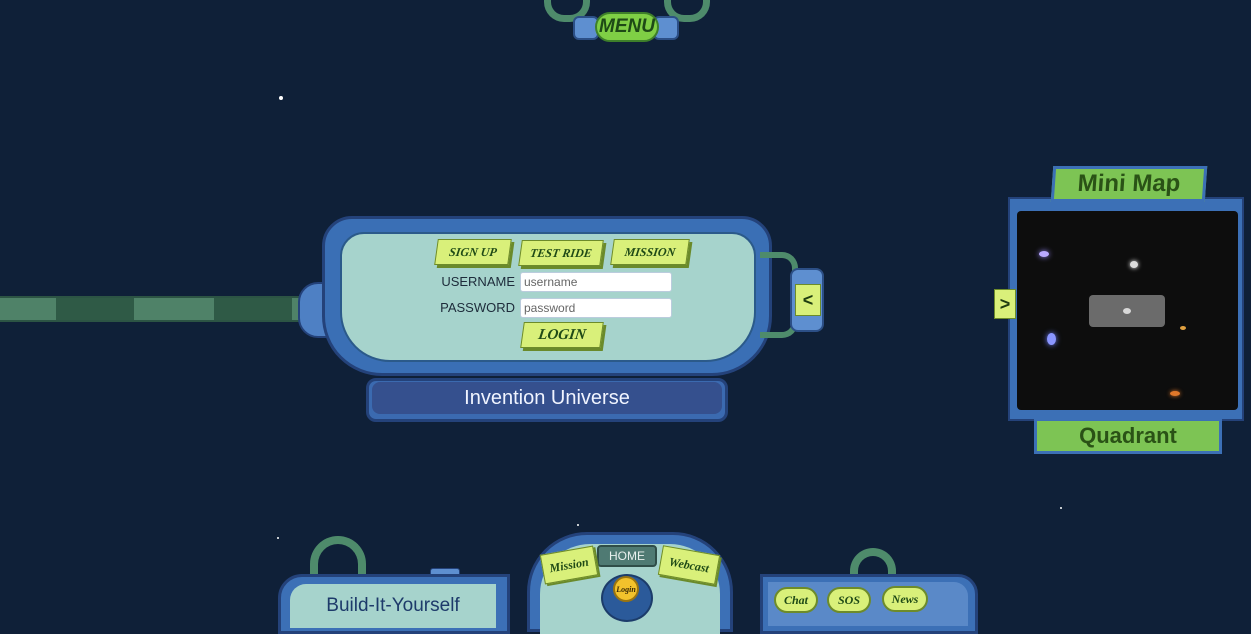  Describe the element at coordinates (808, 300) in the screenshot. I see `collapse-arrow-button: <` at that location.